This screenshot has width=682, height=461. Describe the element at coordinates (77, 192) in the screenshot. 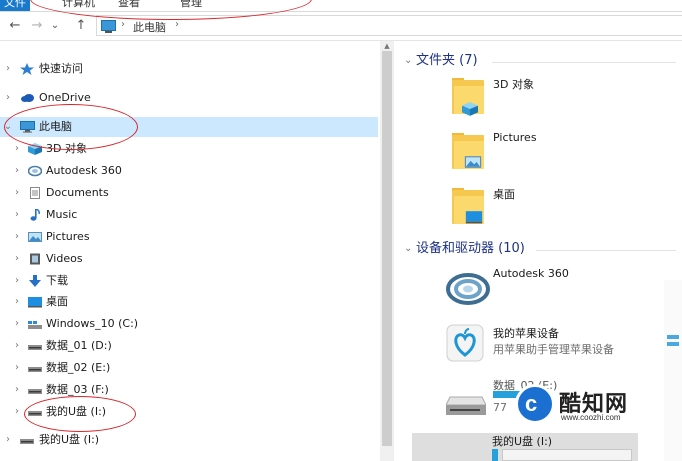

I see `nav-item-label: Documents` at that location.